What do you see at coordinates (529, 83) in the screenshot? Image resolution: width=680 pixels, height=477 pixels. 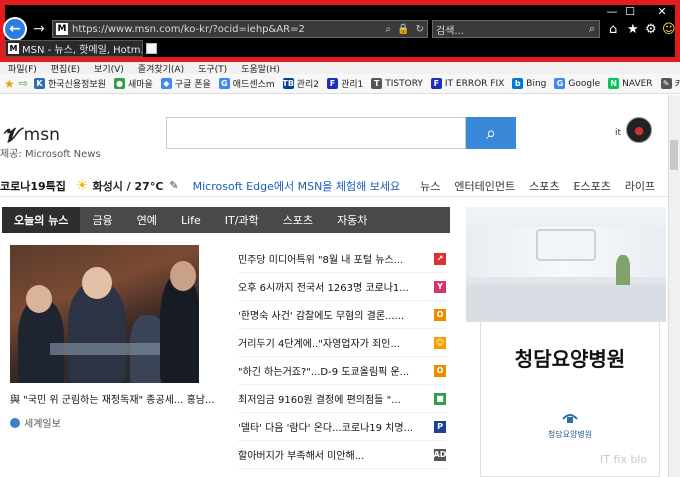 I see `favorite-item: b Bing` at bounding box center [529, 83].